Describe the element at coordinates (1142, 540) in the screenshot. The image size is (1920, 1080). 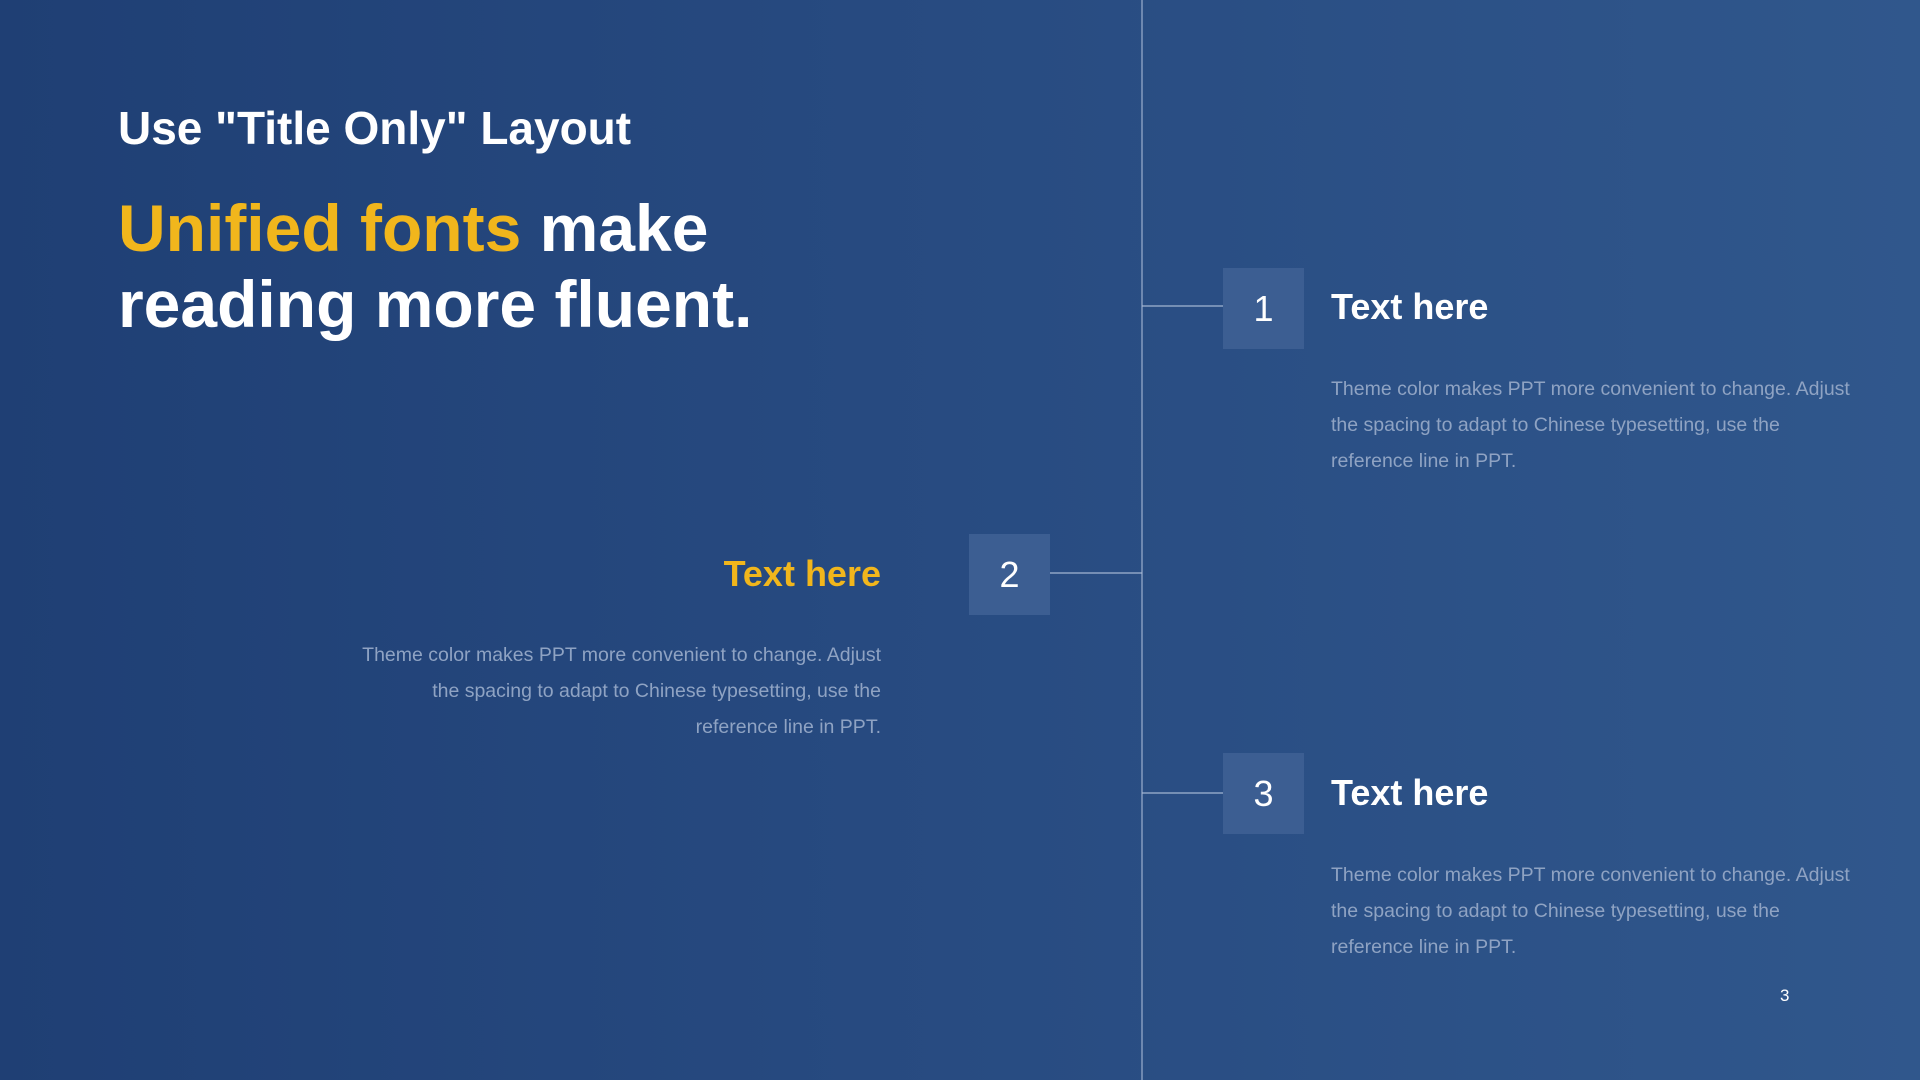
I see `timeline-vertical-line` at that location.